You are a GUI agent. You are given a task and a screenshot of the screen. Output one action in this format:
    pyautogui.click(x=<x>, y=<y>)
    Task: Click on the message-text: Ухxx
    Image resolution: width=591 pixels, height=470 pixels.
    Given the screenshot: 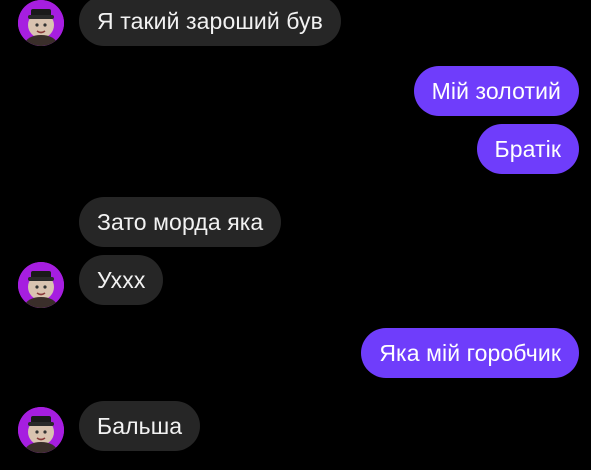 What is the action you would take?
    pyautogui.click(x=121, y=280)
    